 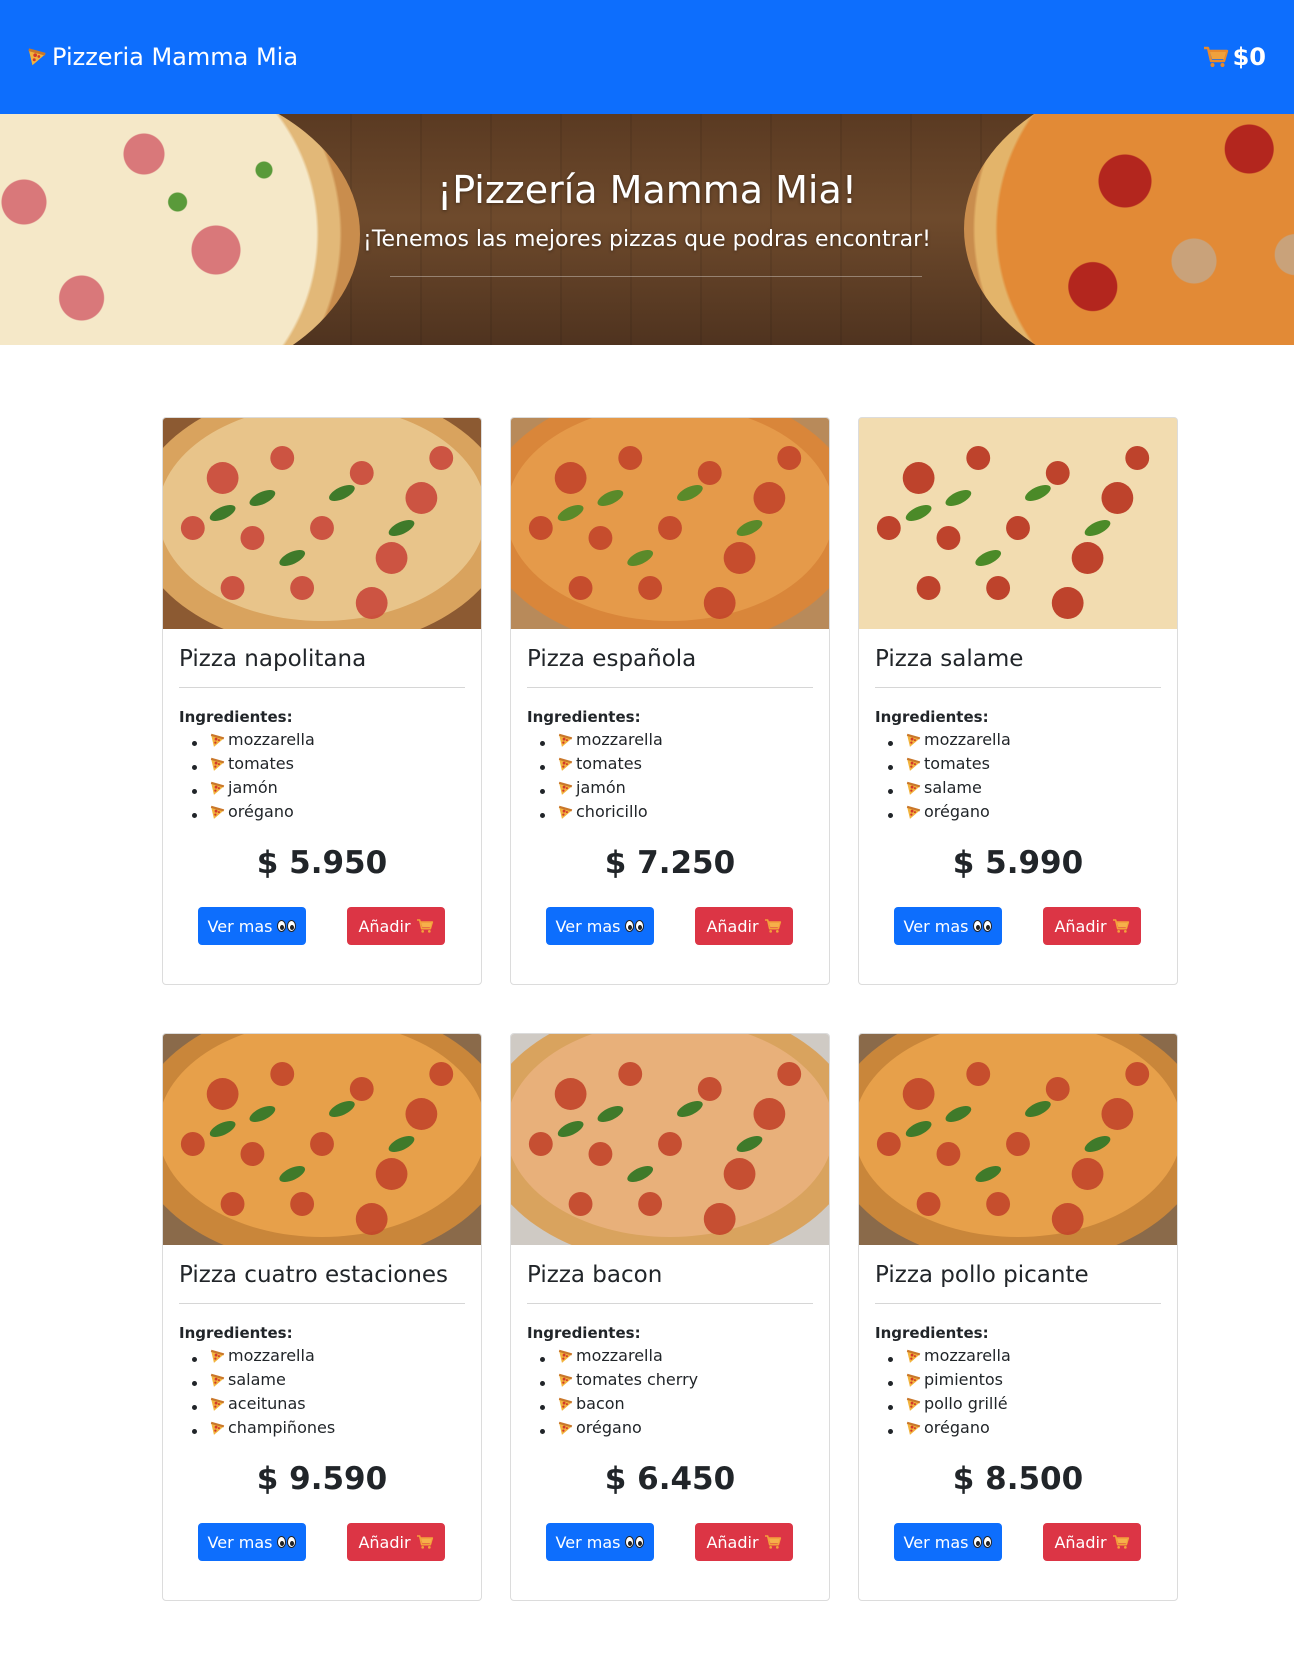 What do you see at coordinates (953, 787) in the screenshot?
I see `ingredient-name: salame` at bounding box center [953, 787].